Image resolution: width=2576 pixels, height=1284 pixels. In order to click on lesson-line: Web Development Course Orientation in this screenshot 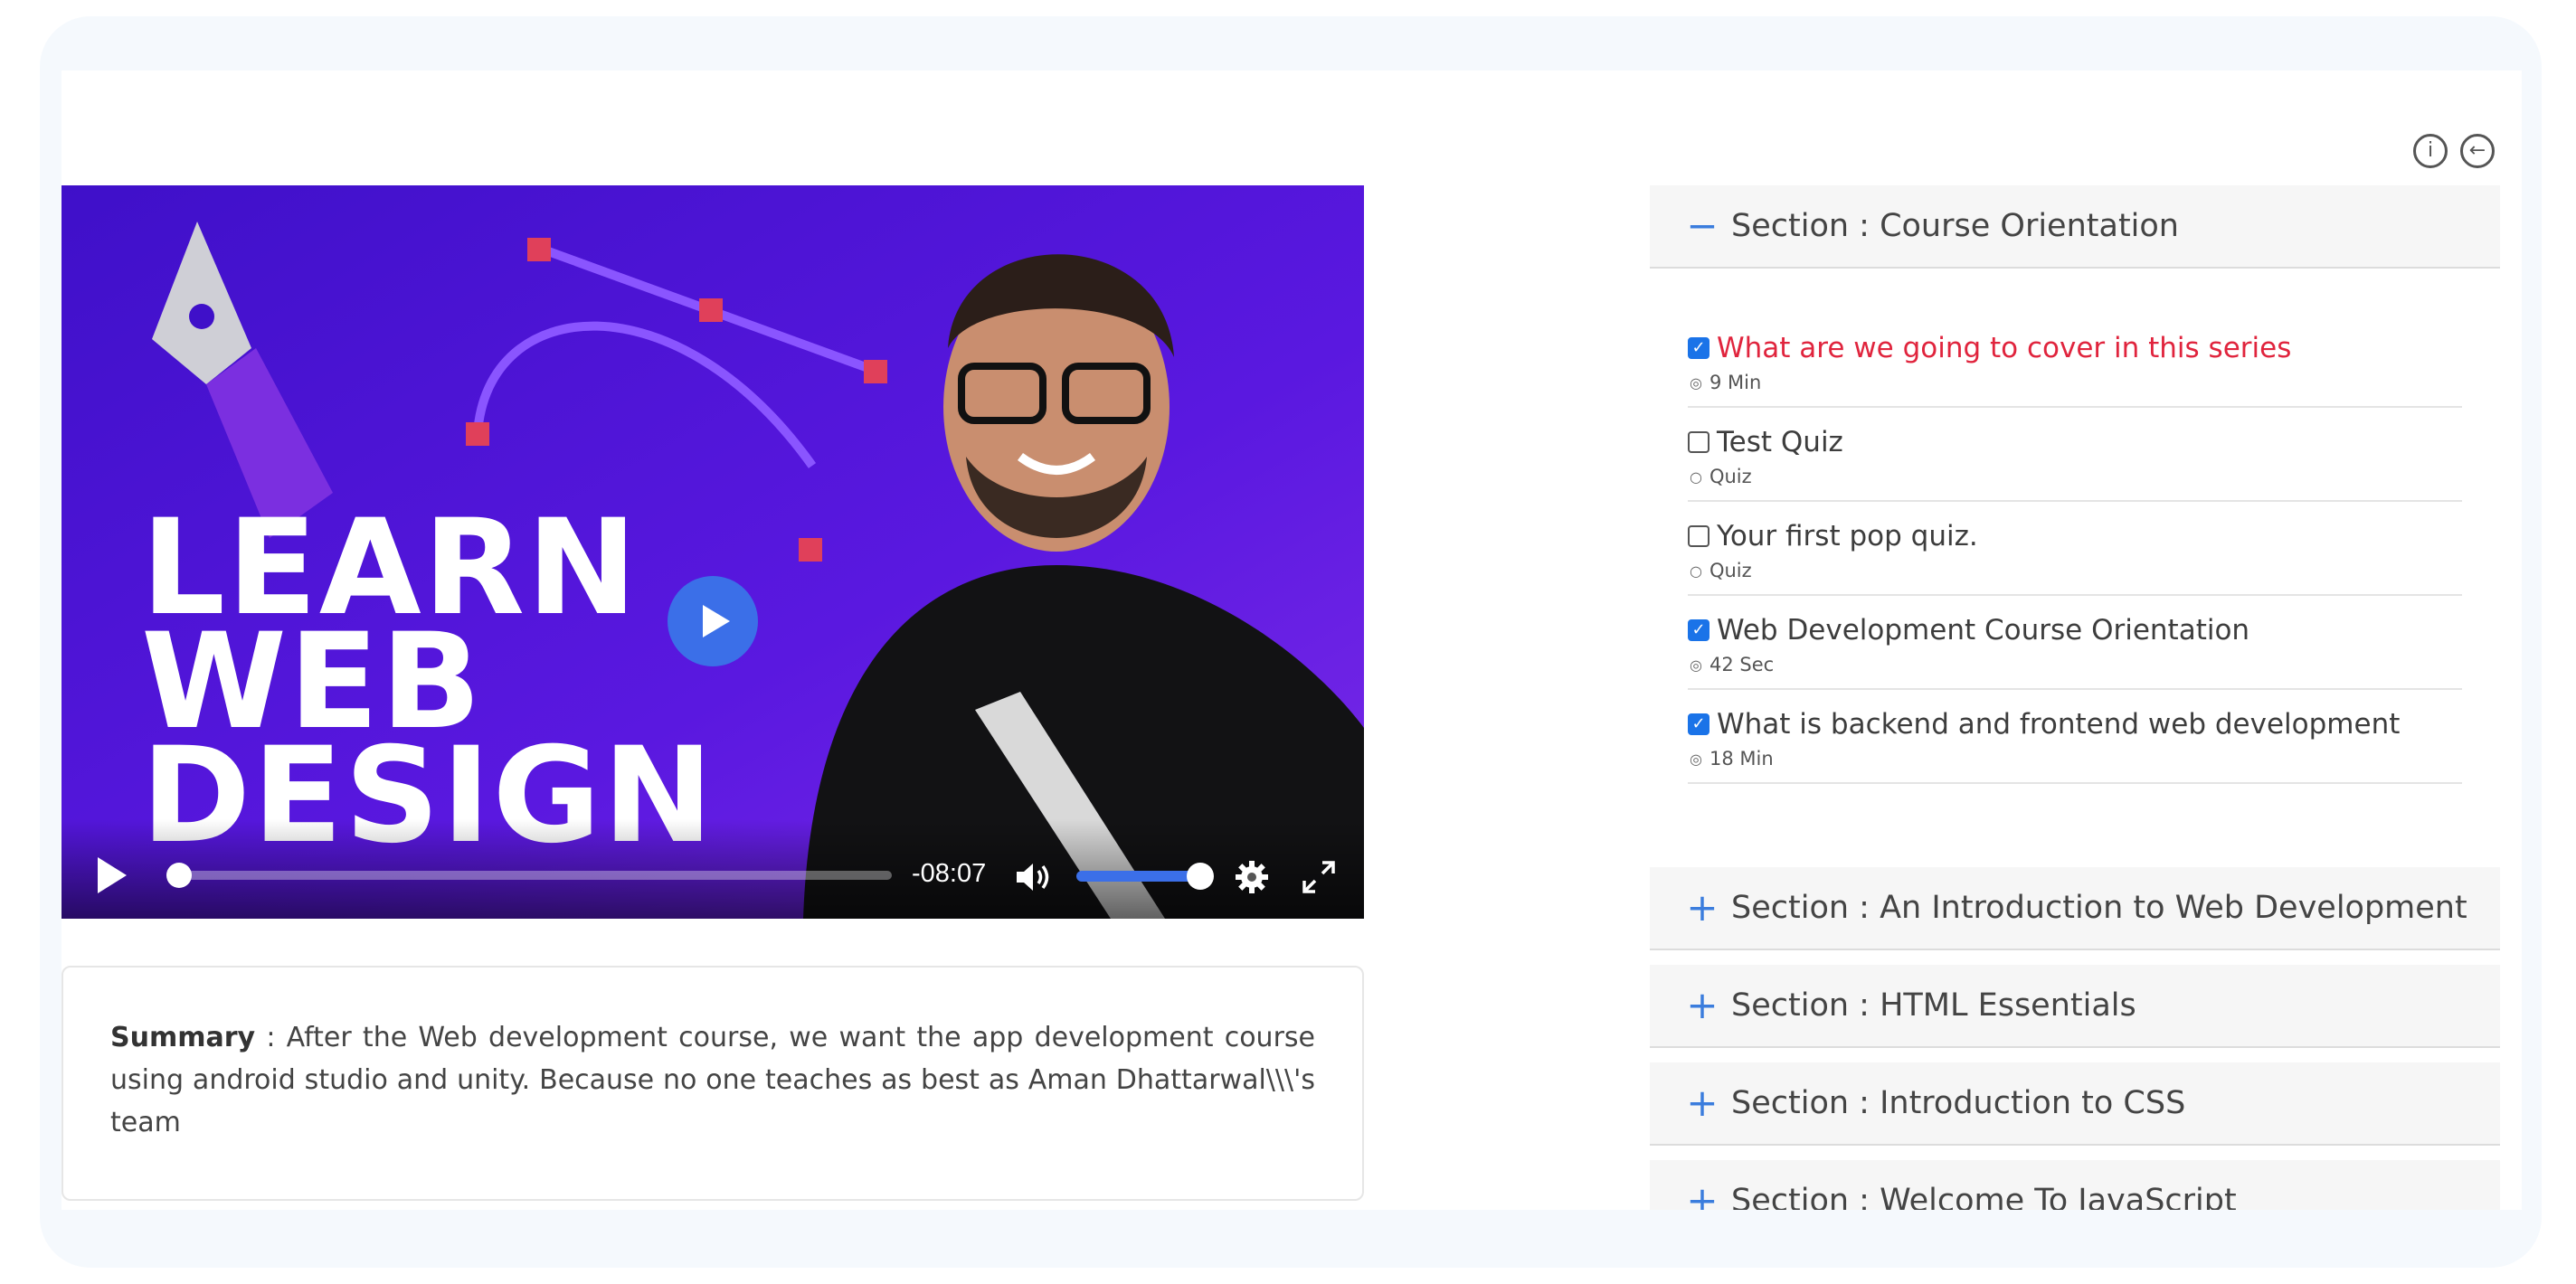, I will do `click(2075, 630)`.